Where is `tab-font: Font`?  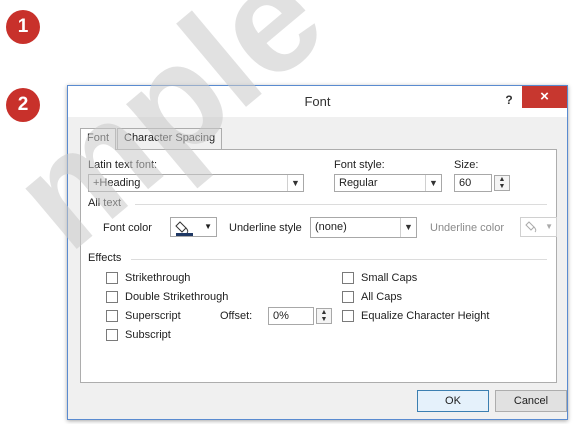
tab-font: Font is located at coordinates (98, 139).